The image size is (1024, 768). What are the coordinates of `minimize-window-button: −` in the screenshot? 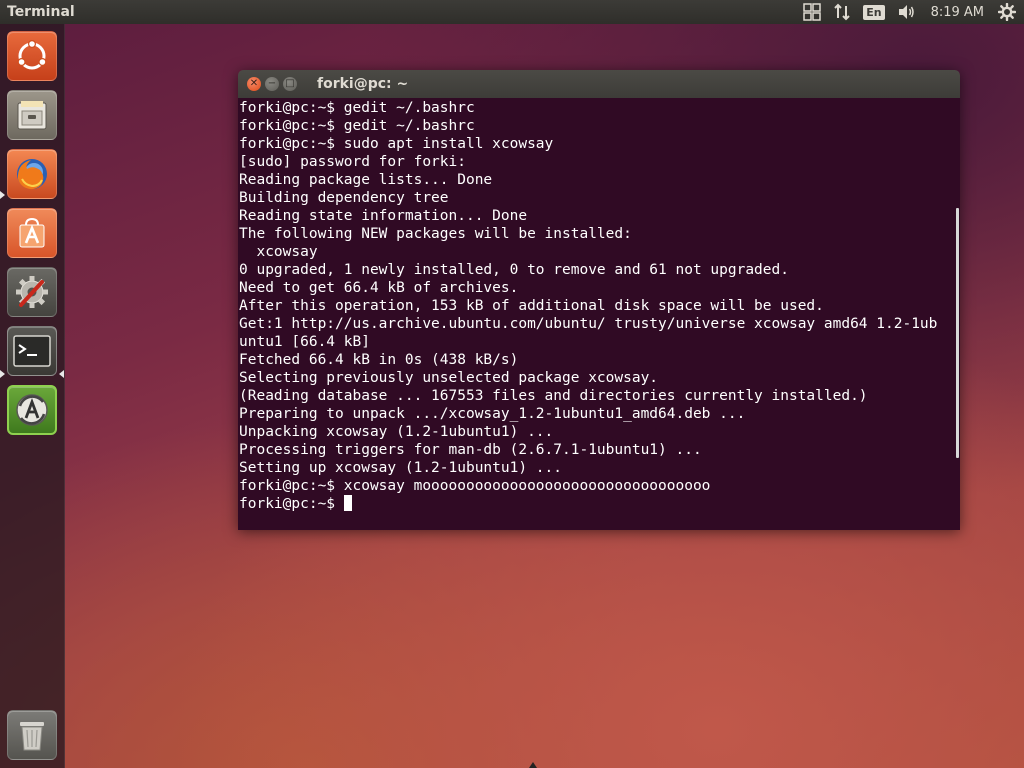 It's located at (272, 84).